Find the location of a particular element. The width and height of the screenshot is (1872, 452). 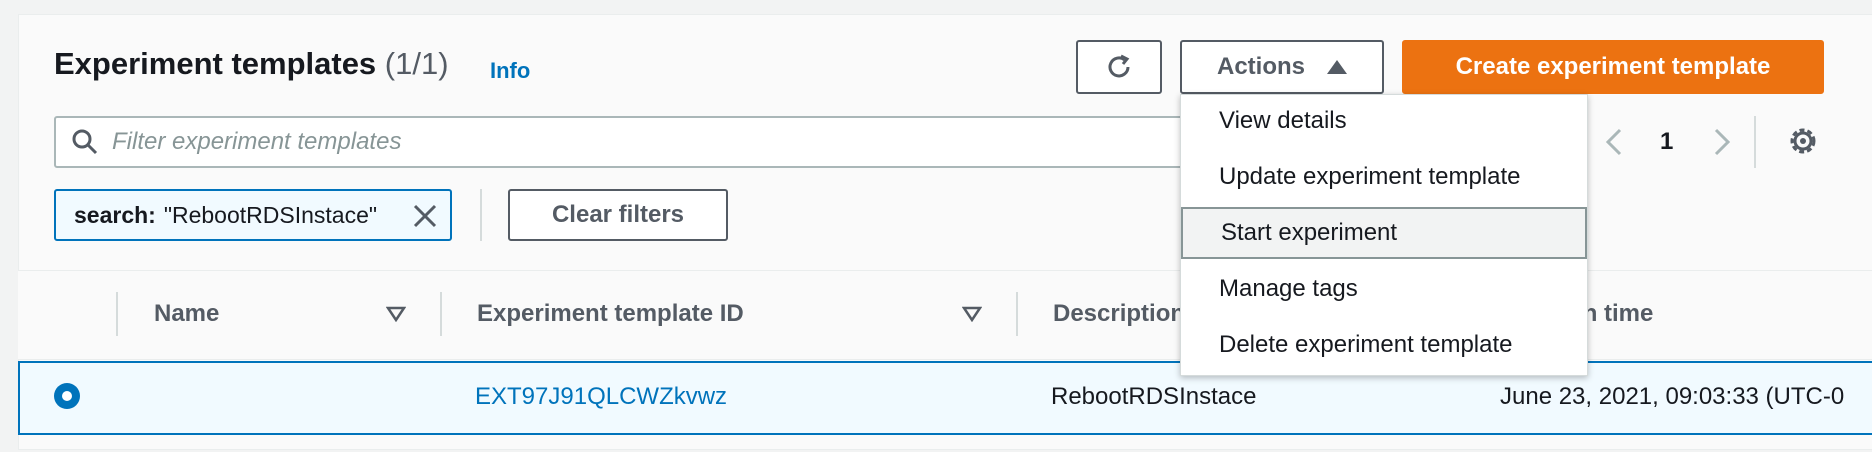

menu-item-view-details: View details is located at coordinates (1384, 121).